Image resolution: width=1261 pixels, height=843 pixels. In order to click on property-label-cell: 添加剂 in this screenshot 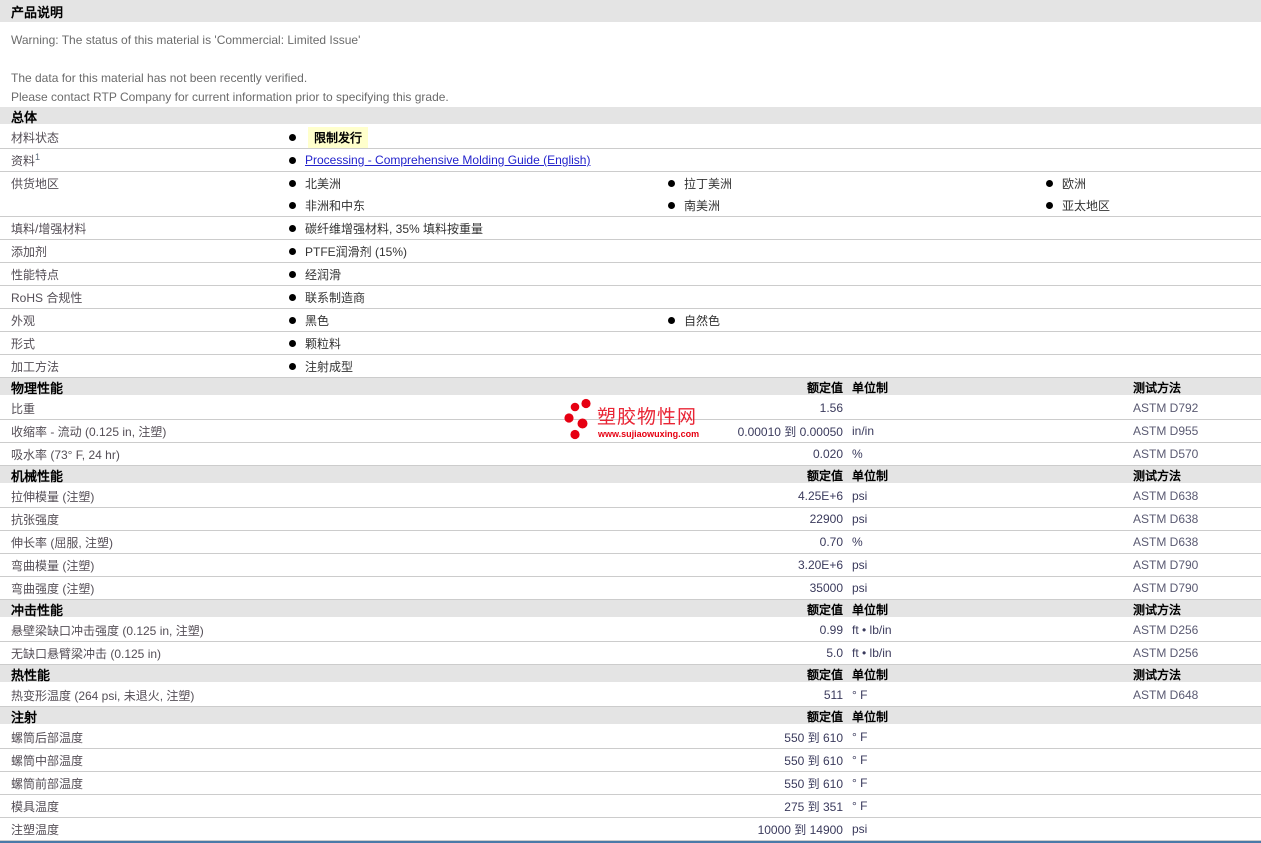, I will do `click(140, 251)`.